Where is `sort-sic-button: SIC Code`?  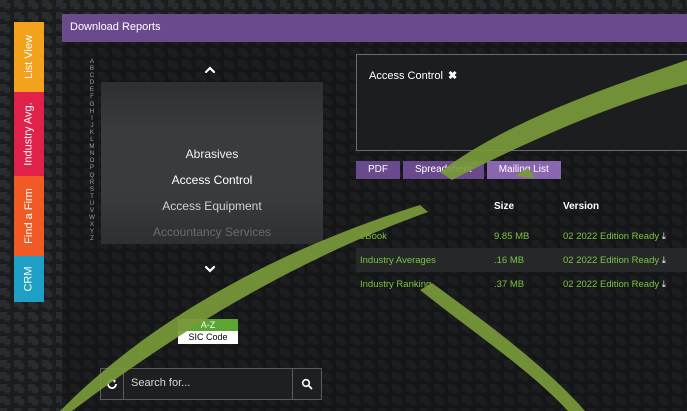
sort-sic-button: SIC Code is located at coordinates (208, 337).